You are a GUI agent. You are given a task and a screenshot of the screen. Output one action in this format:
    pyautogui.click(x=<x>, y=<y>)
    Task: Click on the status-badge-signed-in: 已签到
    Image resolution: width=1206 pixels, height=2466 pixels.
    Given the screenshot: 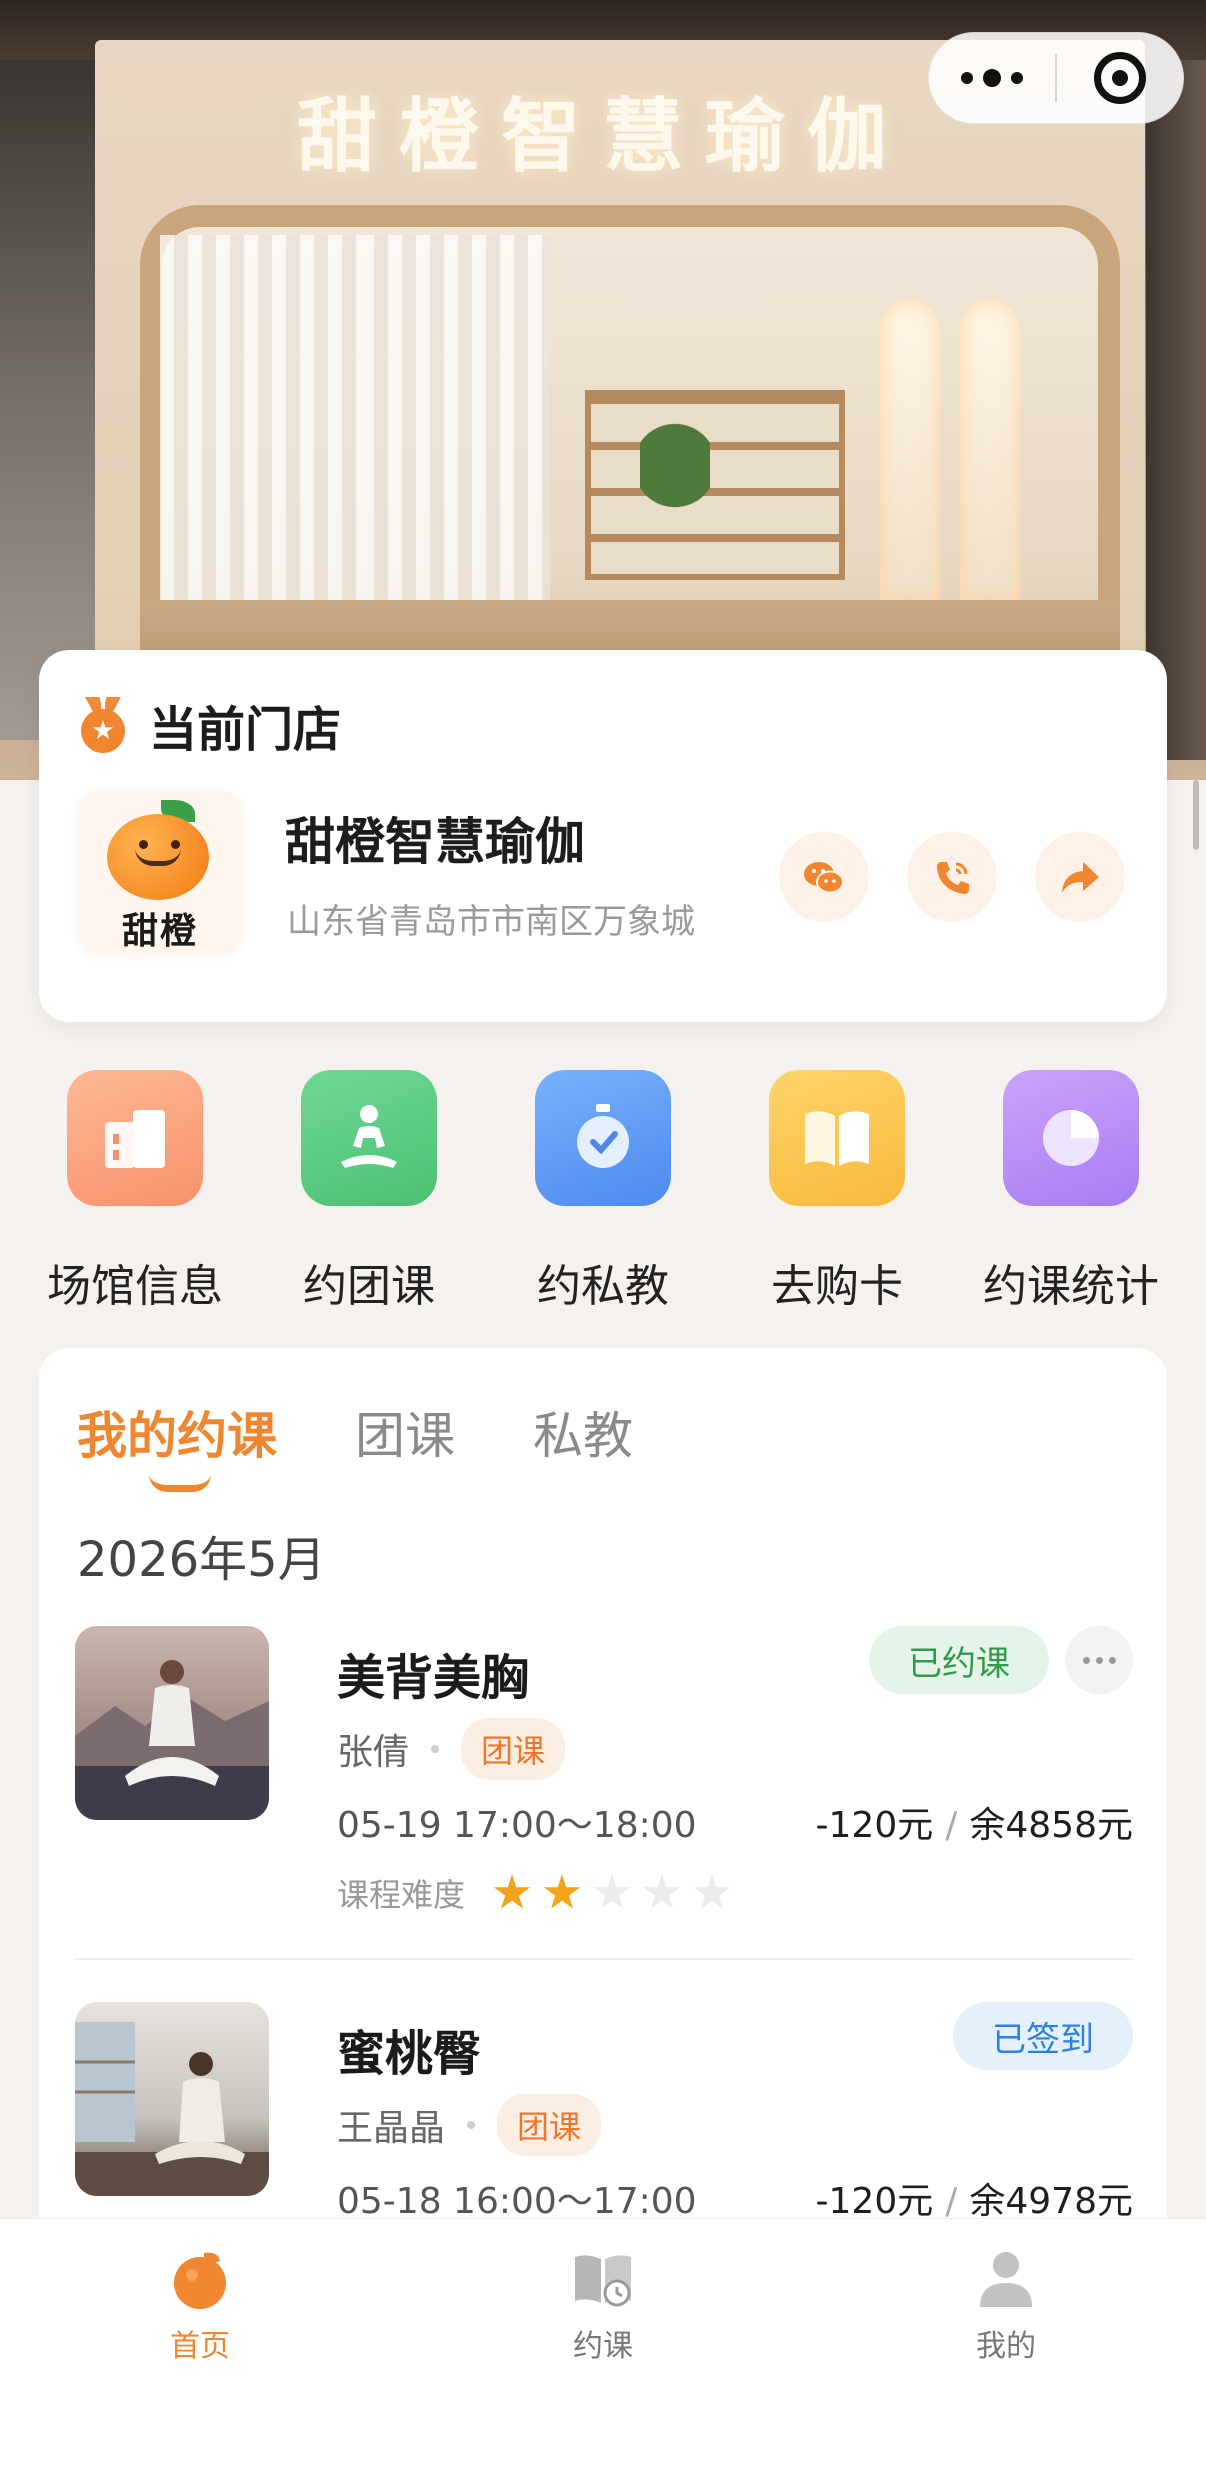 What is the action you would take?
    pyautogui.click(x=1043, y=2036)
    